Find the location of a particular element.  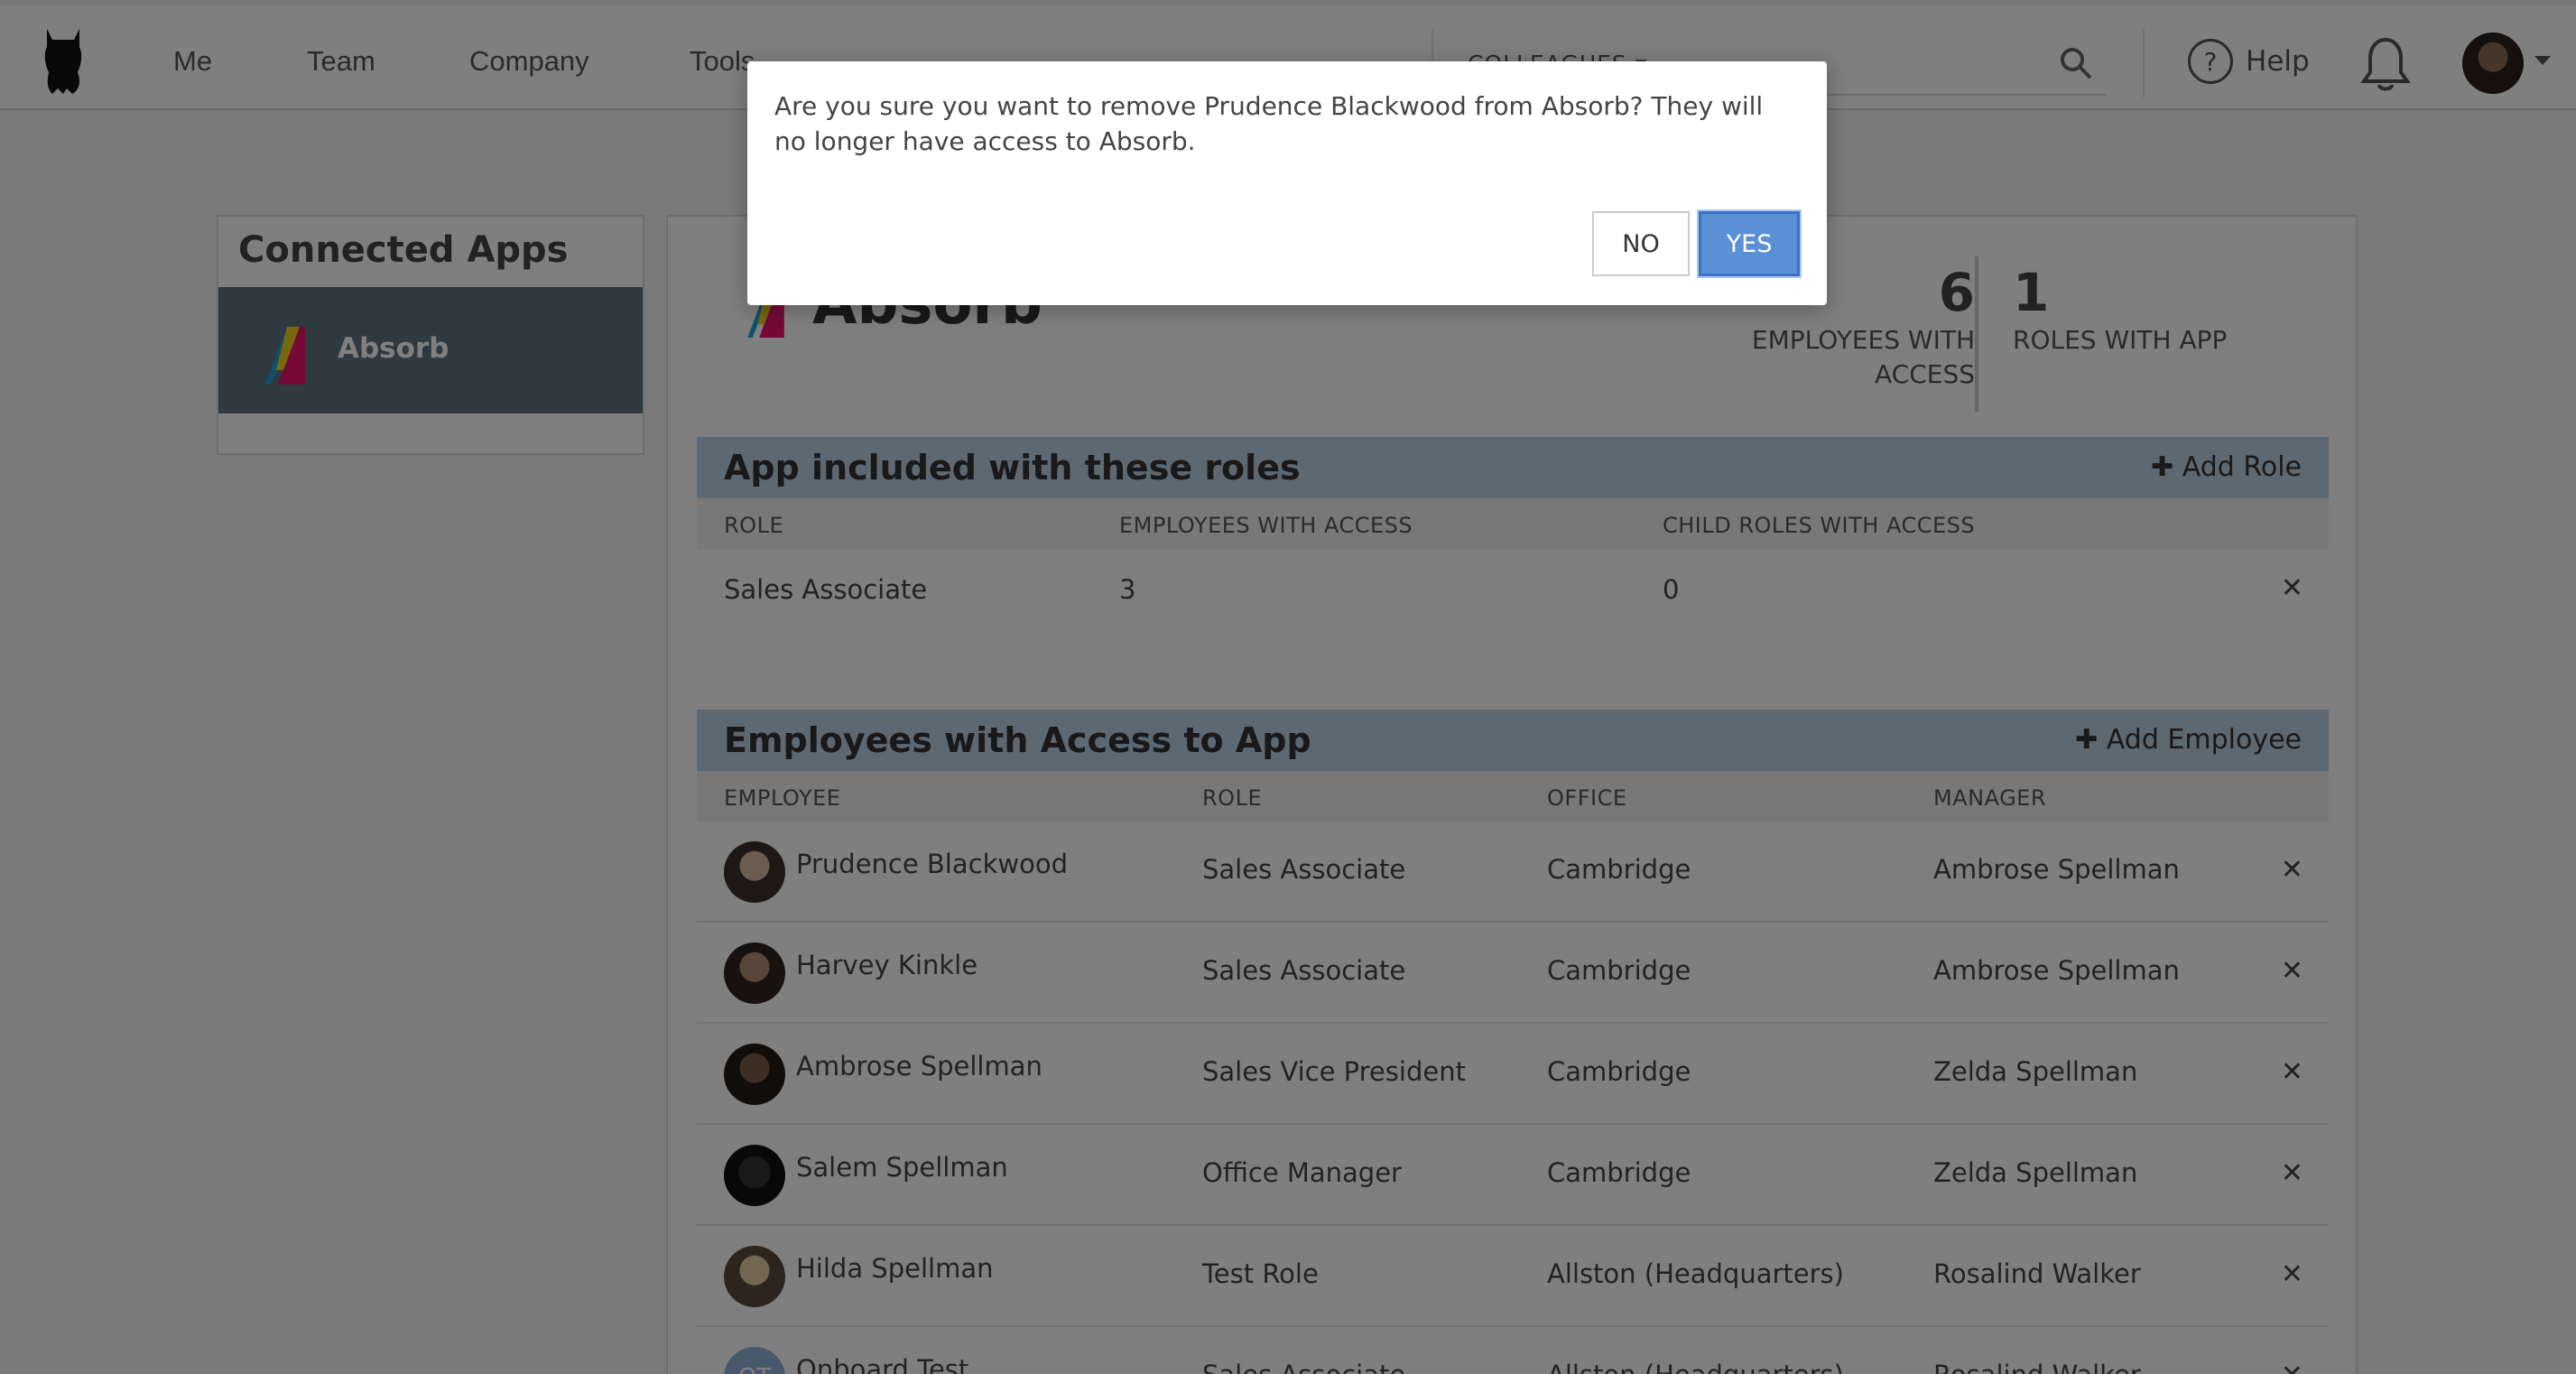

yes-button: YES is located at coordinates (1749, 243).